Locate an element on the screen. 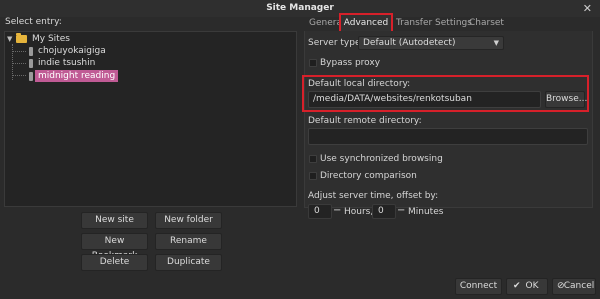 The image size is (600, 299). cancel-label: Cancel is located at coordinates (579, 286).